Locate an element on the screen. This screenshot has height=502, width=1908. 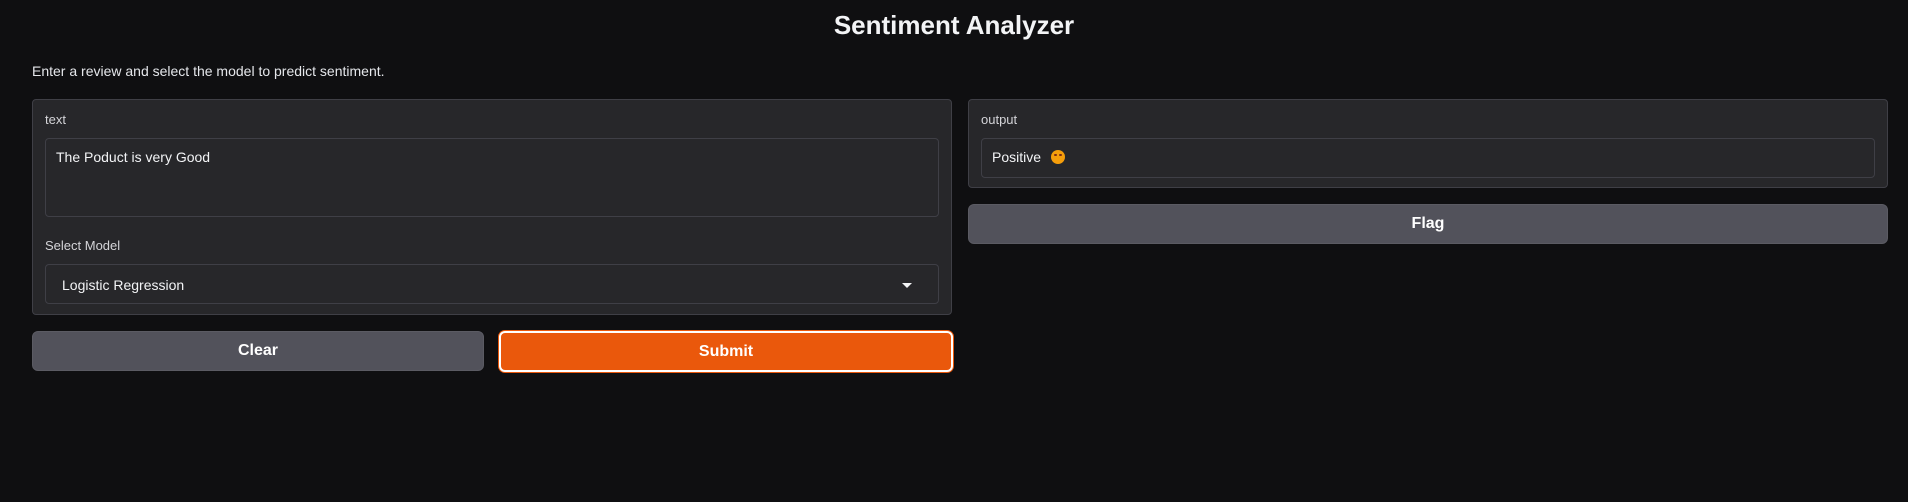
output-label: output is located at coordinates (999, 119).